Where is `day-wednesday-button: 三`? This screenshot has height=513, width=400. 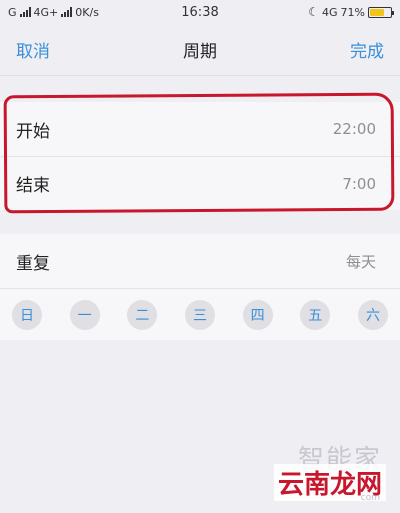 day-wednesday-button: 三 is located at coordinates (199, 314).